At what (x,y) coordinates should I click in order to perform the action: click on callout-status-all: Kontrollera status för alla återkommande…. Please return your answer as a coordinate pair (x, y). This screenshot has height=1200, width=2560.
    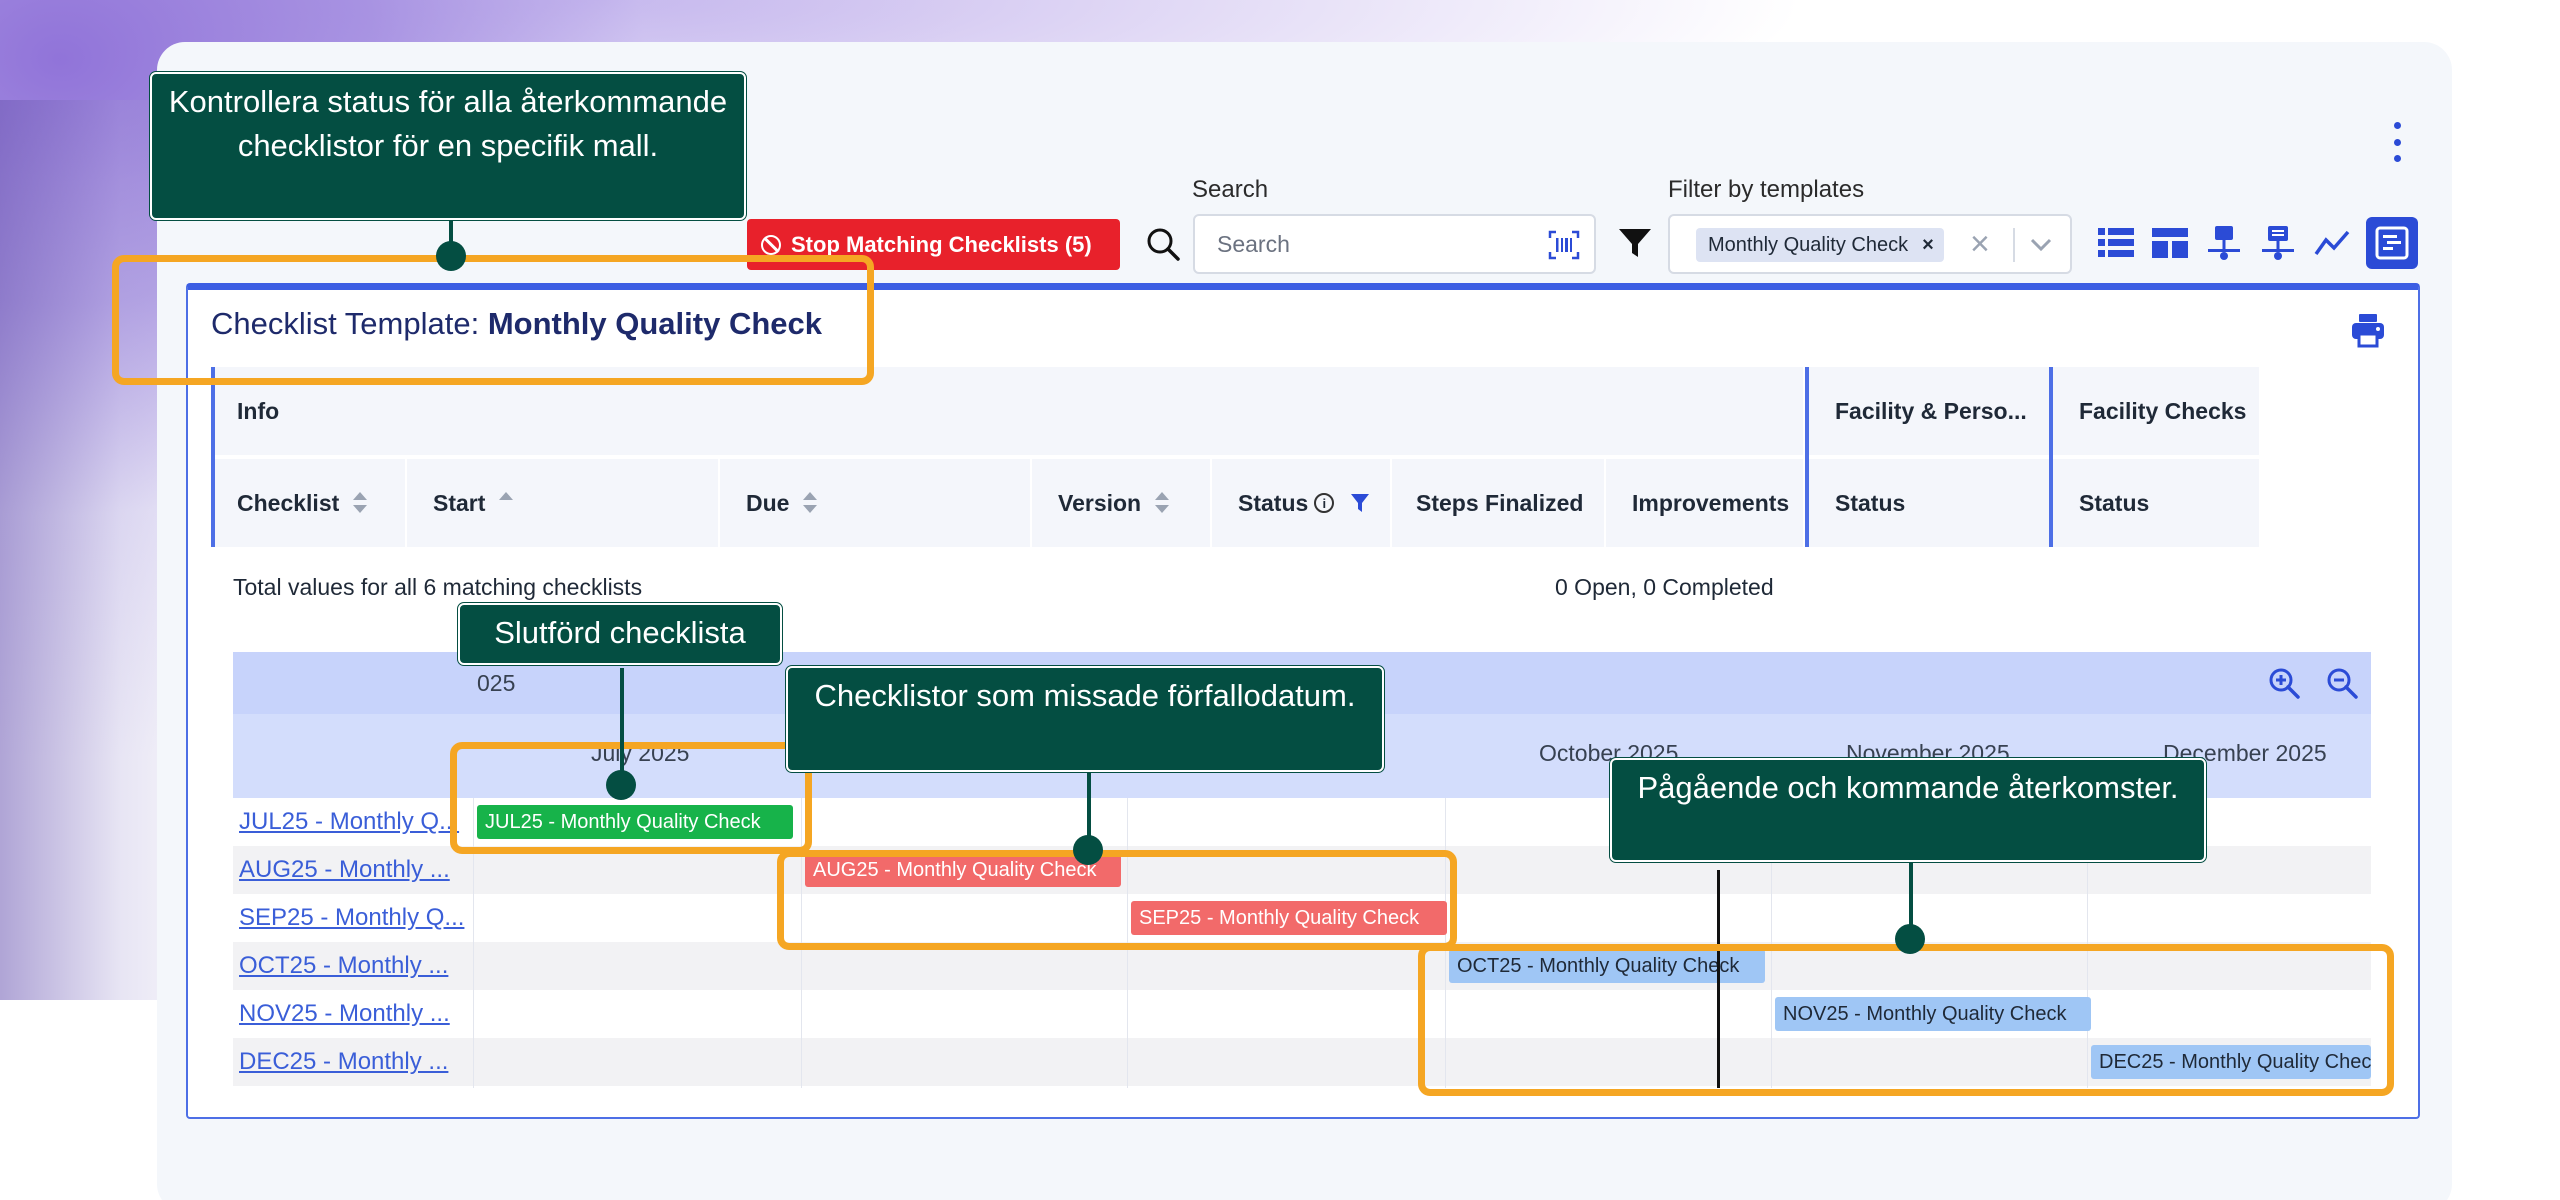
    Looking at the image, I should click on (448, 146).